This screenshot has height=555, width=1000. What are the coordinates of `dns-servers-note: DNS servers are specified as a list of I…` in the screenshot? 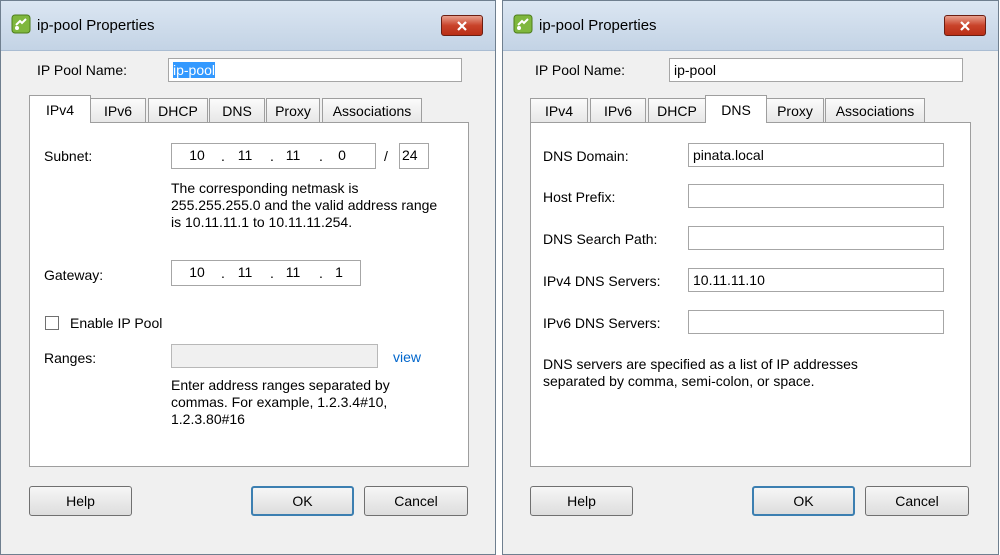 It's located at (700, 373).